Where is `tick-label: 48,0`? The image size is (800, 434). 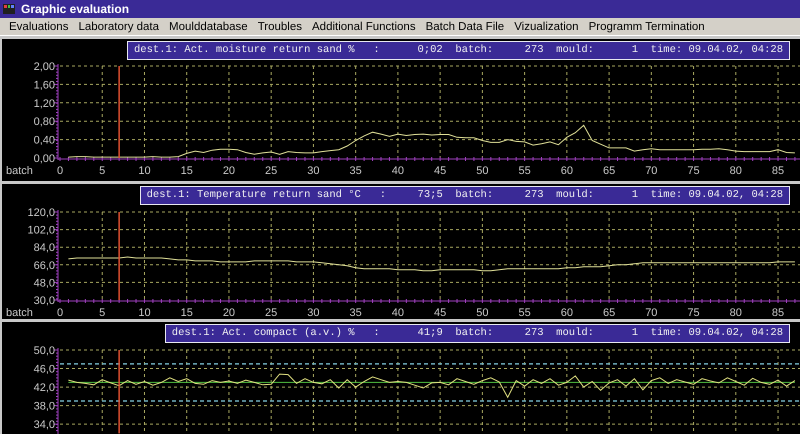
tick-label: 48,0 is located at coordinates (44, 283).